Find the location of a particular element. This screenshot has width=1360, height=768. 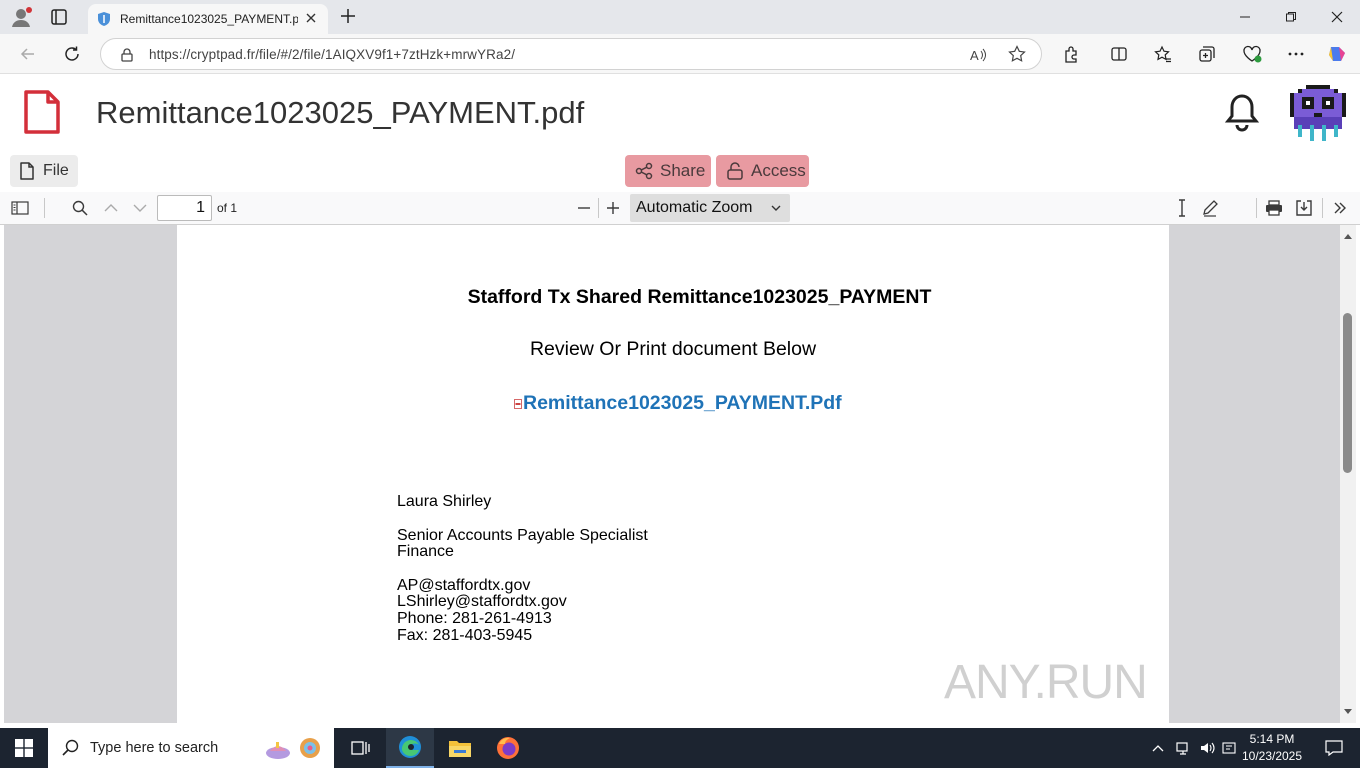

tab-actions-icon is located at coordinates (59, 17).